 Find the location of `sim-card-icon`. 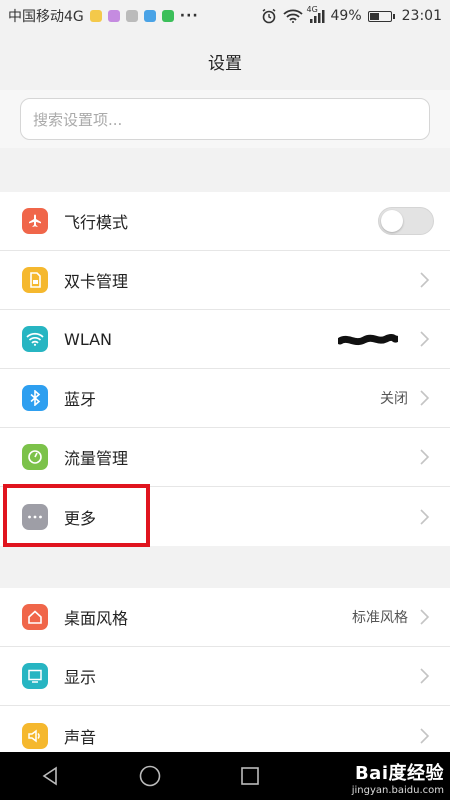

sim-card-icon is located at coordinates (35, 280).